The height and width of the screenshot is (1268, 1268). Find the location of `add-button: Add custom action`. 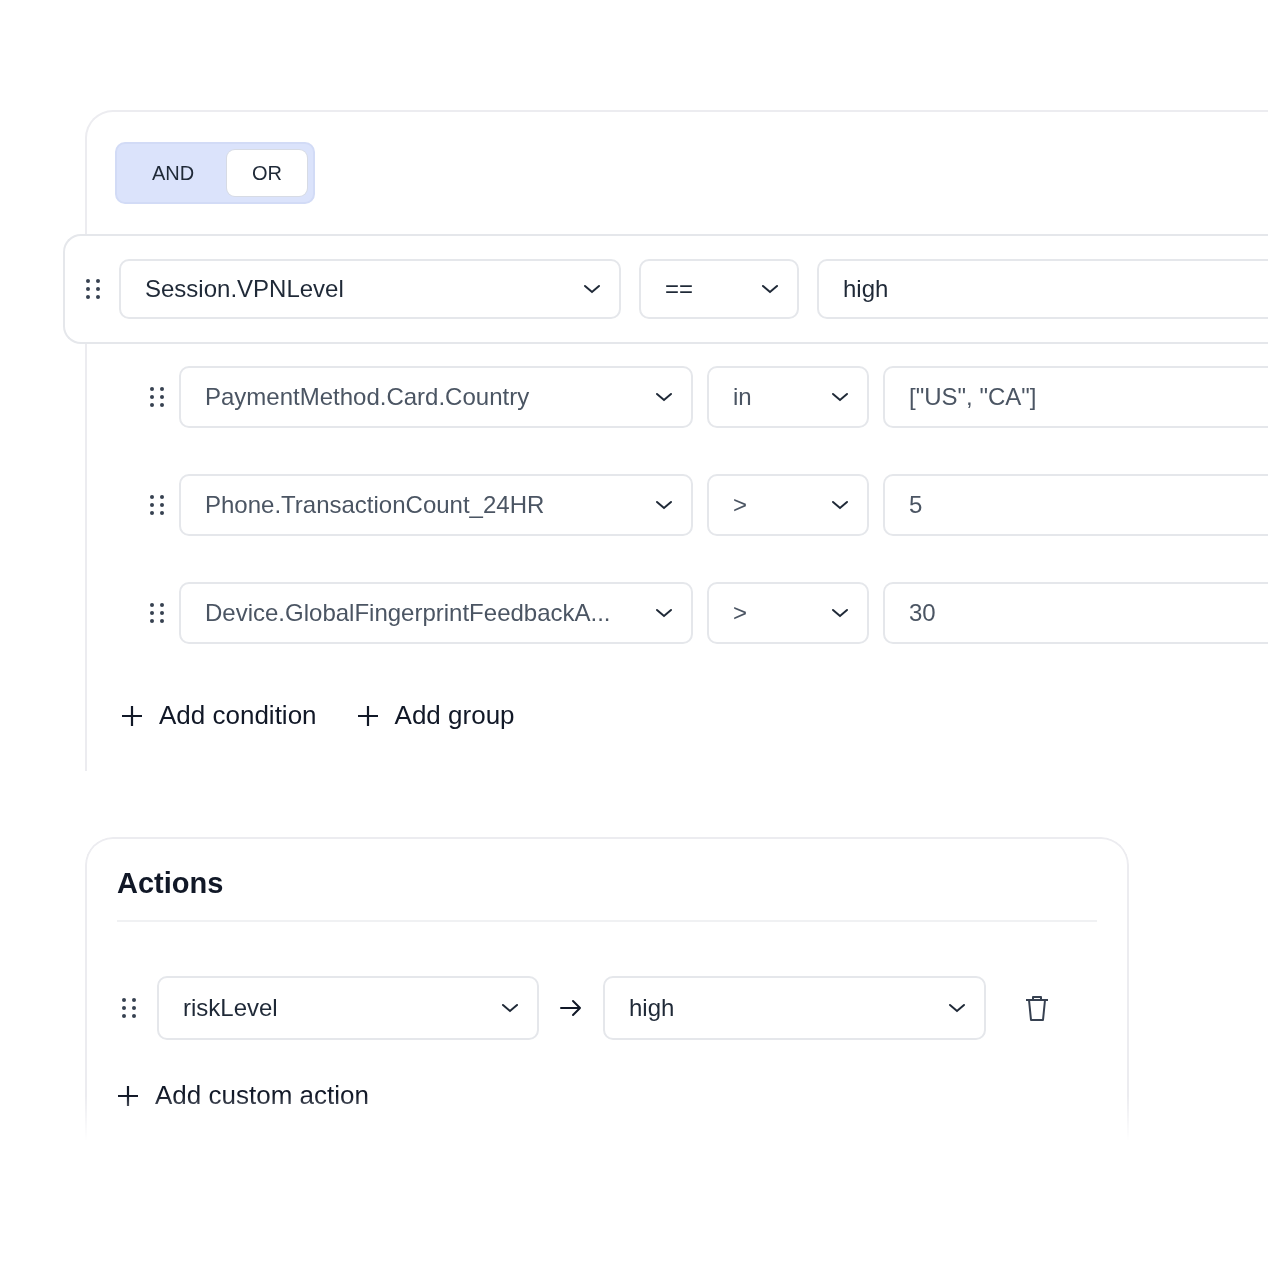

add-button: Add custom action is located at coordinates (243, 1095).